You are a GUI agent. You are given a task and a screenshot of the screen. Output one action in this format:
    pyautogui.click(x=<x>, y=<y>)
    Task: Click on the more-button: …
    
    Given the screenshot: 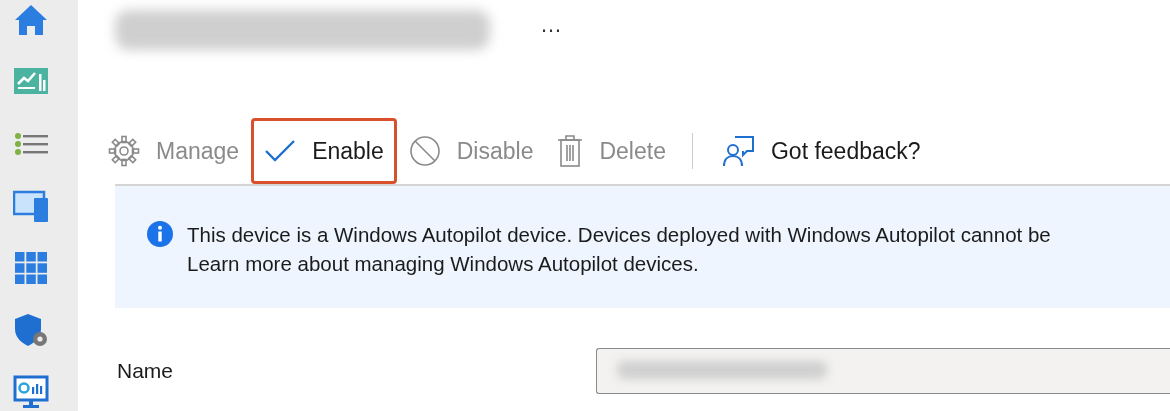 What is the action you would take?
    pyautogui.click(x=551, y=25)
    